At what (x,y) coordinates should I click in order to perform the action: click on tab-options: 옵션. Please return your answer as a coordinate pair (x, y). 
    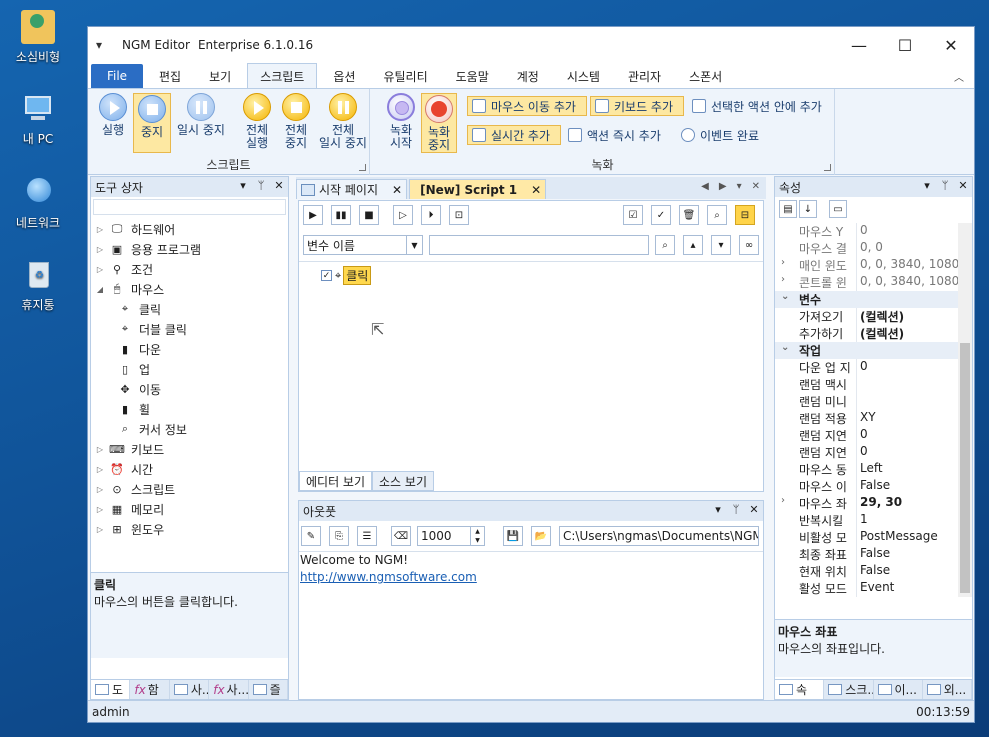
    Looking at the image, I should click on (344, 76).